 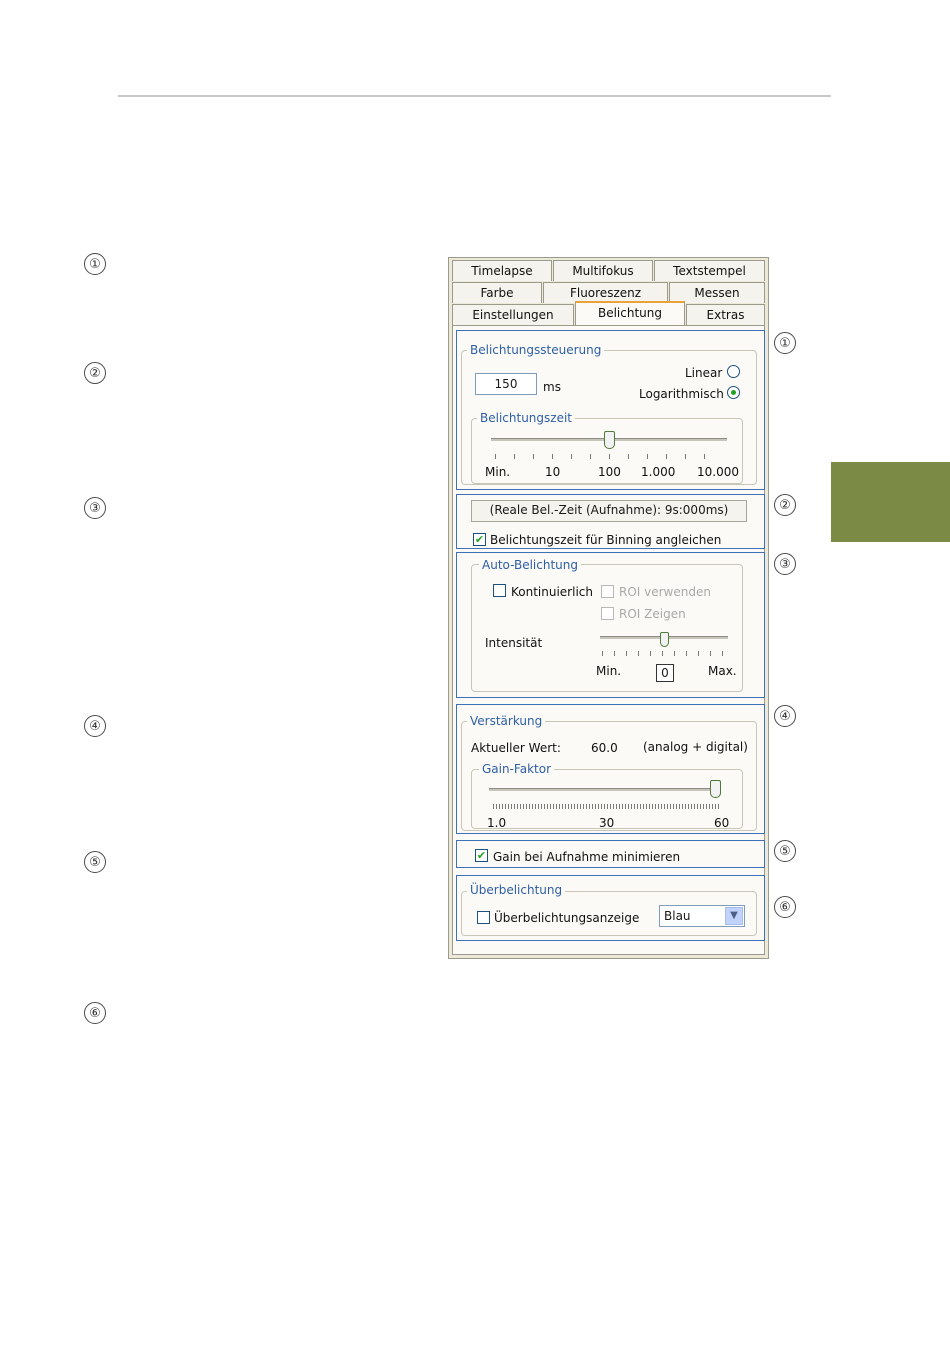 What do you see at coordinates (587, 857) in the screenshot?
I see `gain-minimize-label: Gain bei Aufnahme minimieren` at bounding box center [587, 857].